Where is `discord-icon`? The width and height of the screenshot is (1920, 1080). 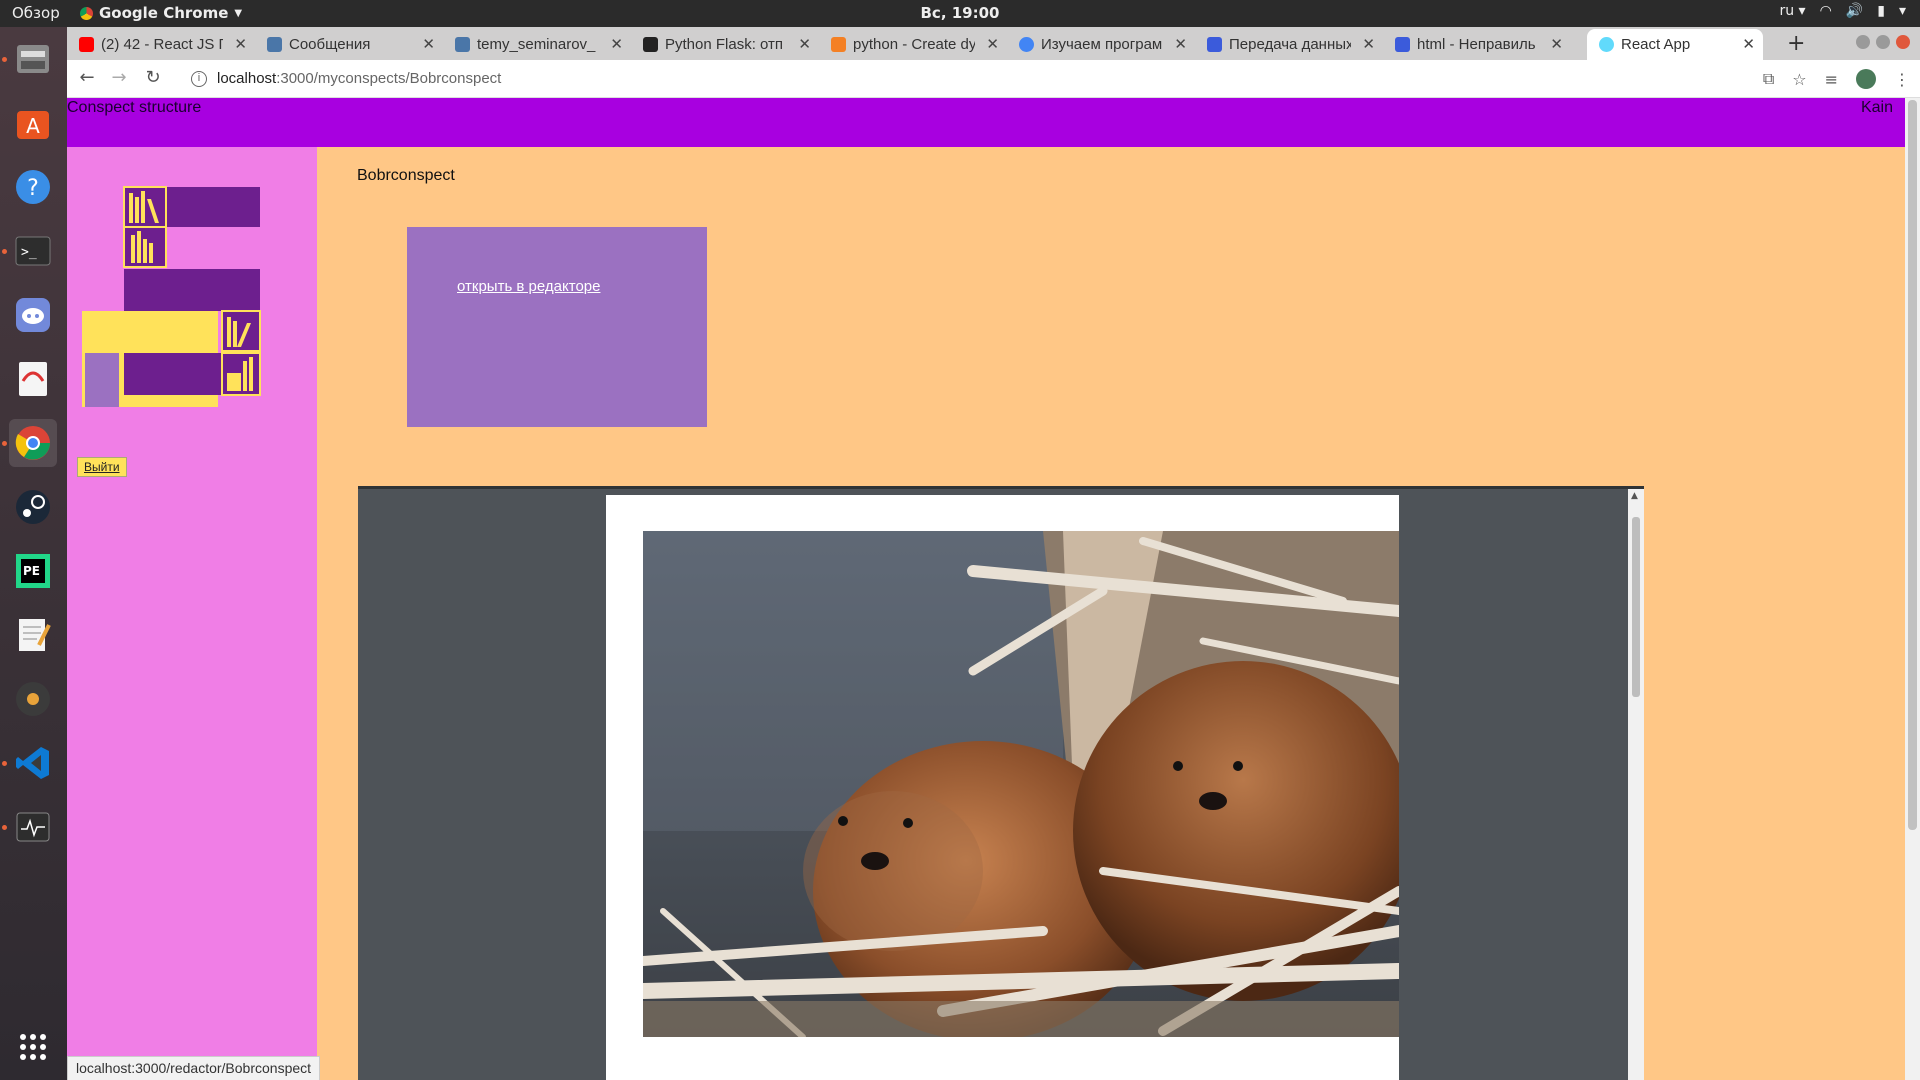 discord-icon is located at coordinates (33, 315).